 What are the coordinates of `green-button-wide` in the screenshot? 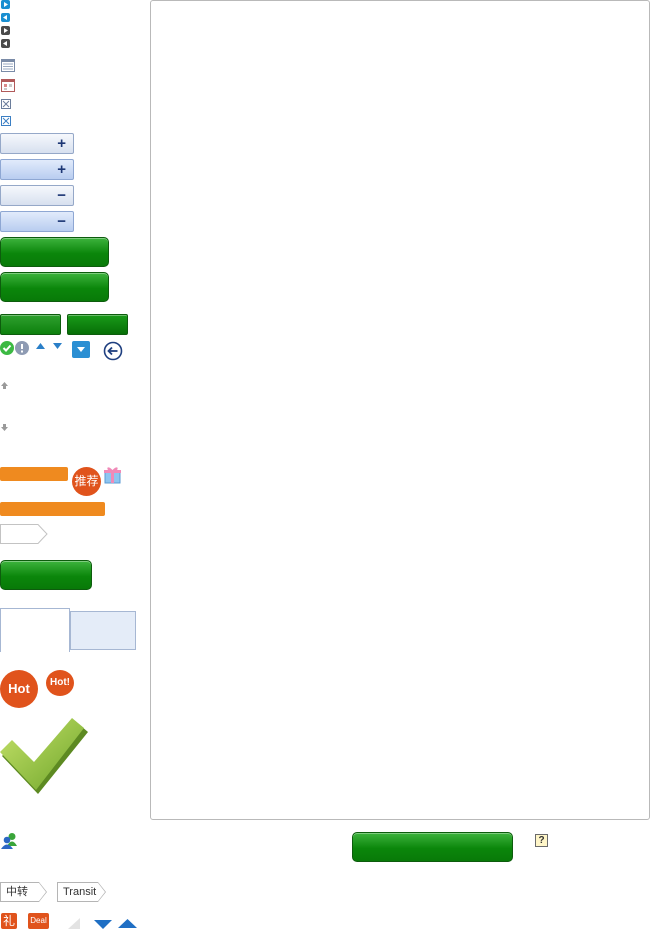 It's located at (432, 847).